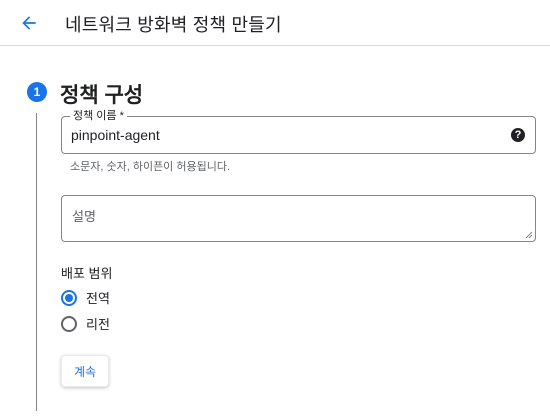 The width and height of the screenshot is (550, 420). I want to click on arrow-back-icon, so click(29, 23).